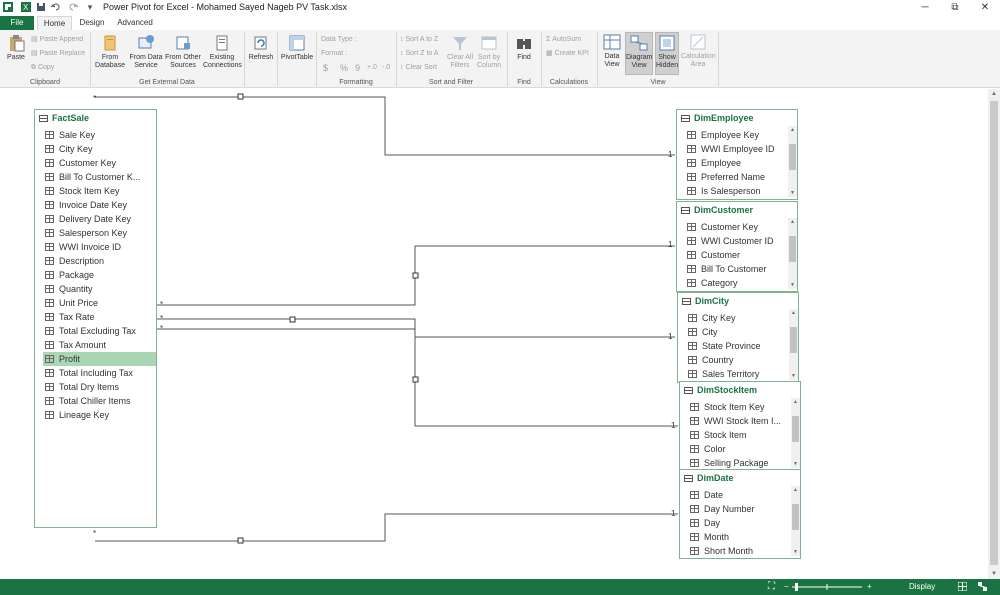 The width and height of the screenshot is (1000, 595). Describe the element at coordinates (667, 53) in the screenshot. I see `show-hidden-button: Show Hidden` at that location.